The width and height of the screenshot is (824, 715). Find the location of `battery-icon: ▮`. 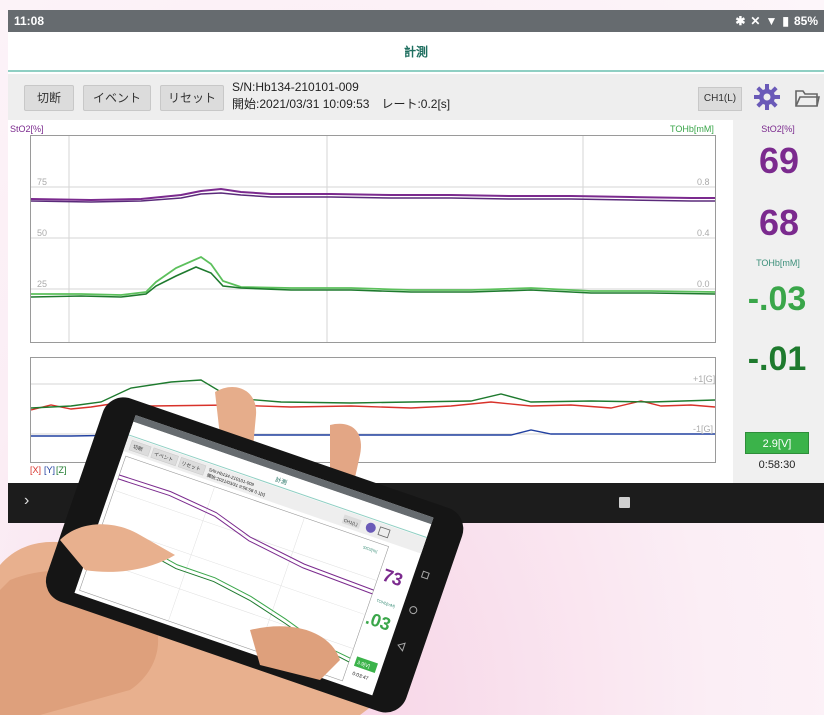

battery-icon: ▮ is located at coordinates (785, 21).